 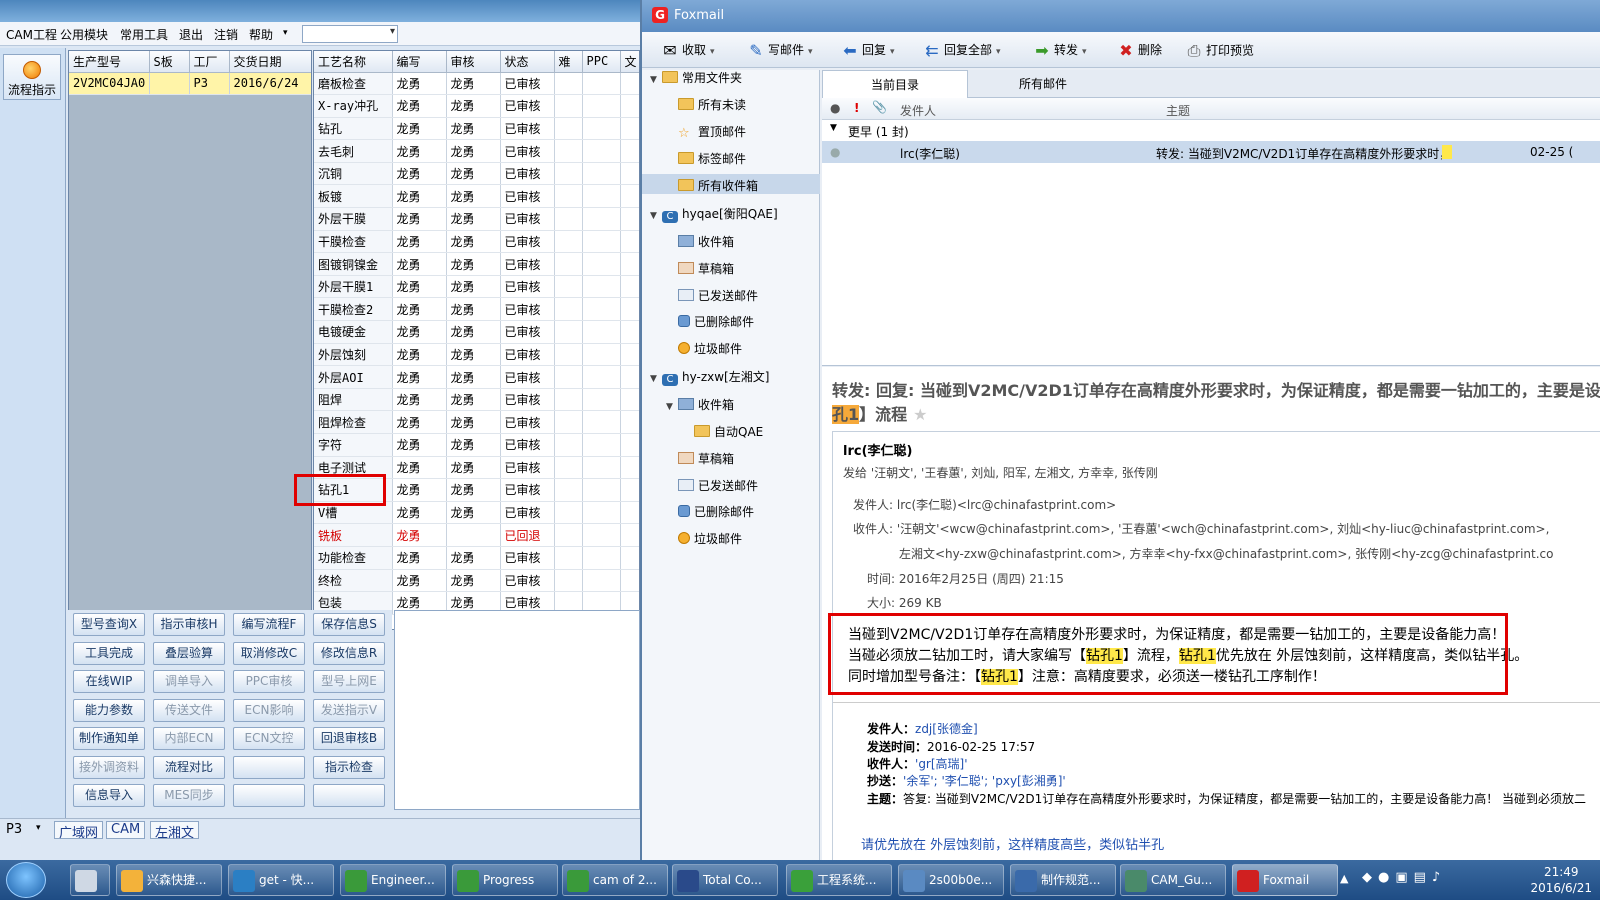 What do you see at coordinates (731, 76) in the screenshot?
I see `tree-group: ▼ 常用文件夹` at bounding box center [731, 76].